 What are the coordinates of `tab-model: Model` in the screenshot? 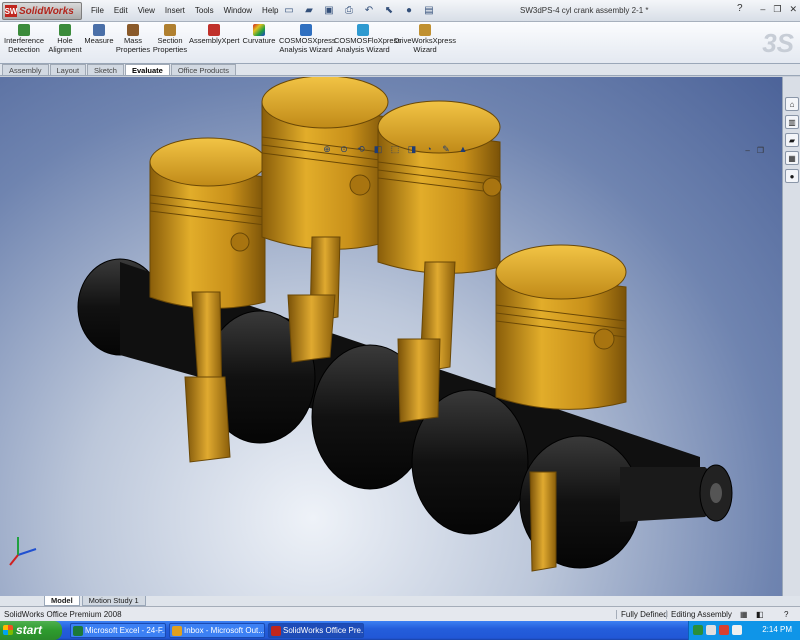 It's located at (62, 601).